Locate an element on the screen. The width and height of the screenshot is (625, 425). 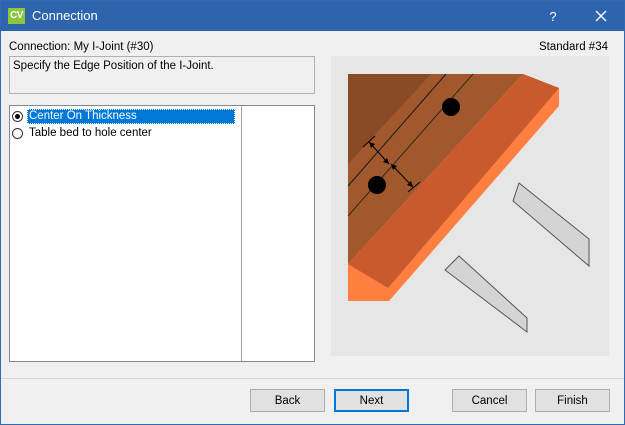
back-button: Back is located at coordinates (287, 400).